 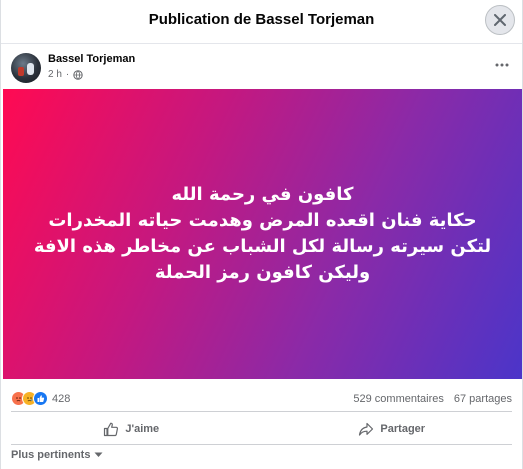 I want to click on thumbs-up-icon, so click(x=111, y=429).